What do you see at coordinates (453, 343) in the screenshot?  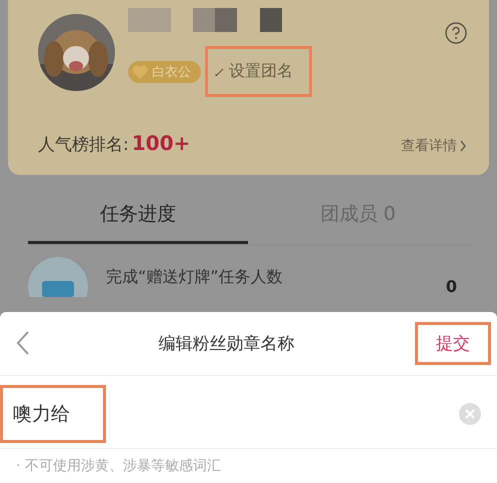 I see `submit-button: 提交` at bounding box center [453, 343].